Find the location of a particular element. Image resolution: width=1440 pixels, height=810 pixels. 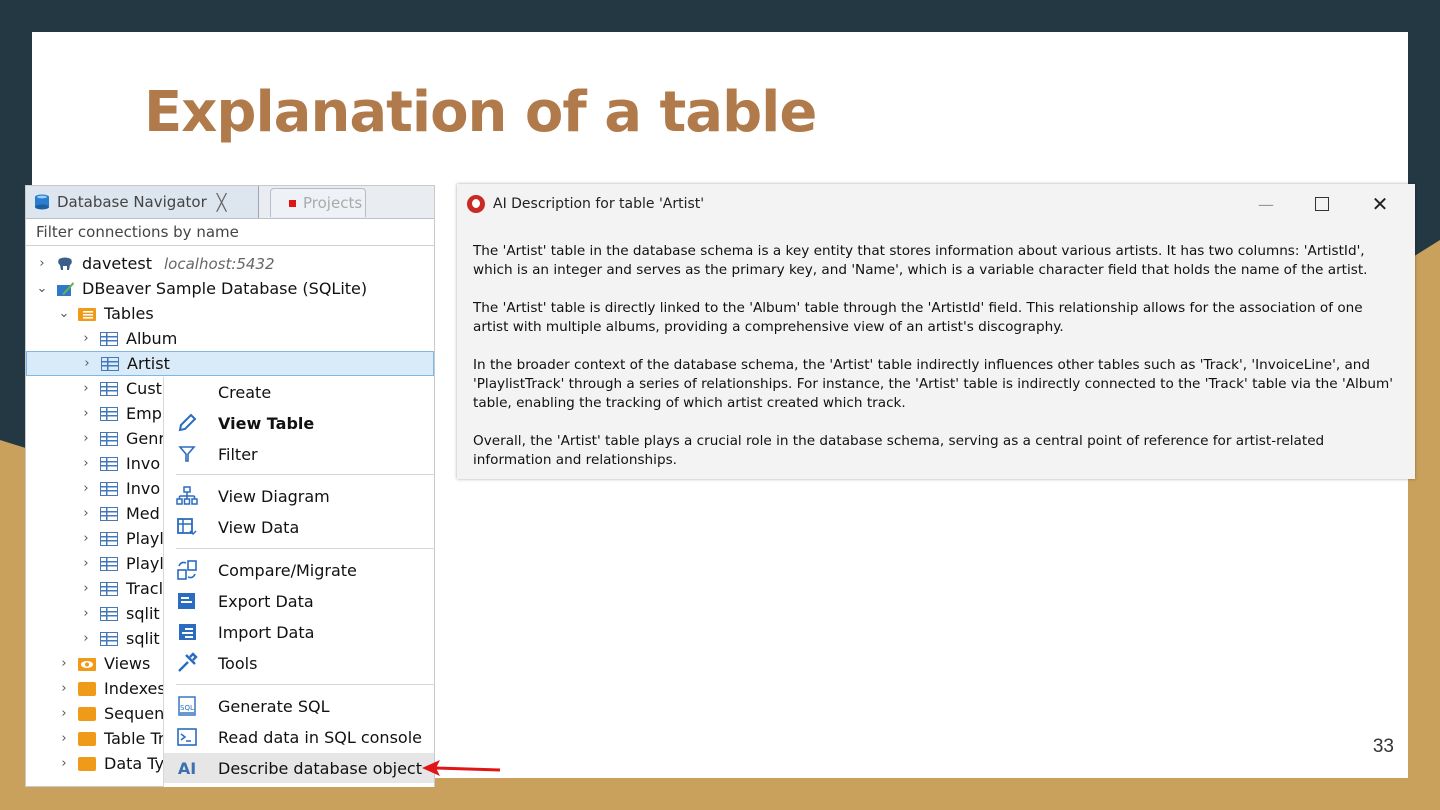

menu-item-export-data: Export Data is located at coordinates (299, 601).